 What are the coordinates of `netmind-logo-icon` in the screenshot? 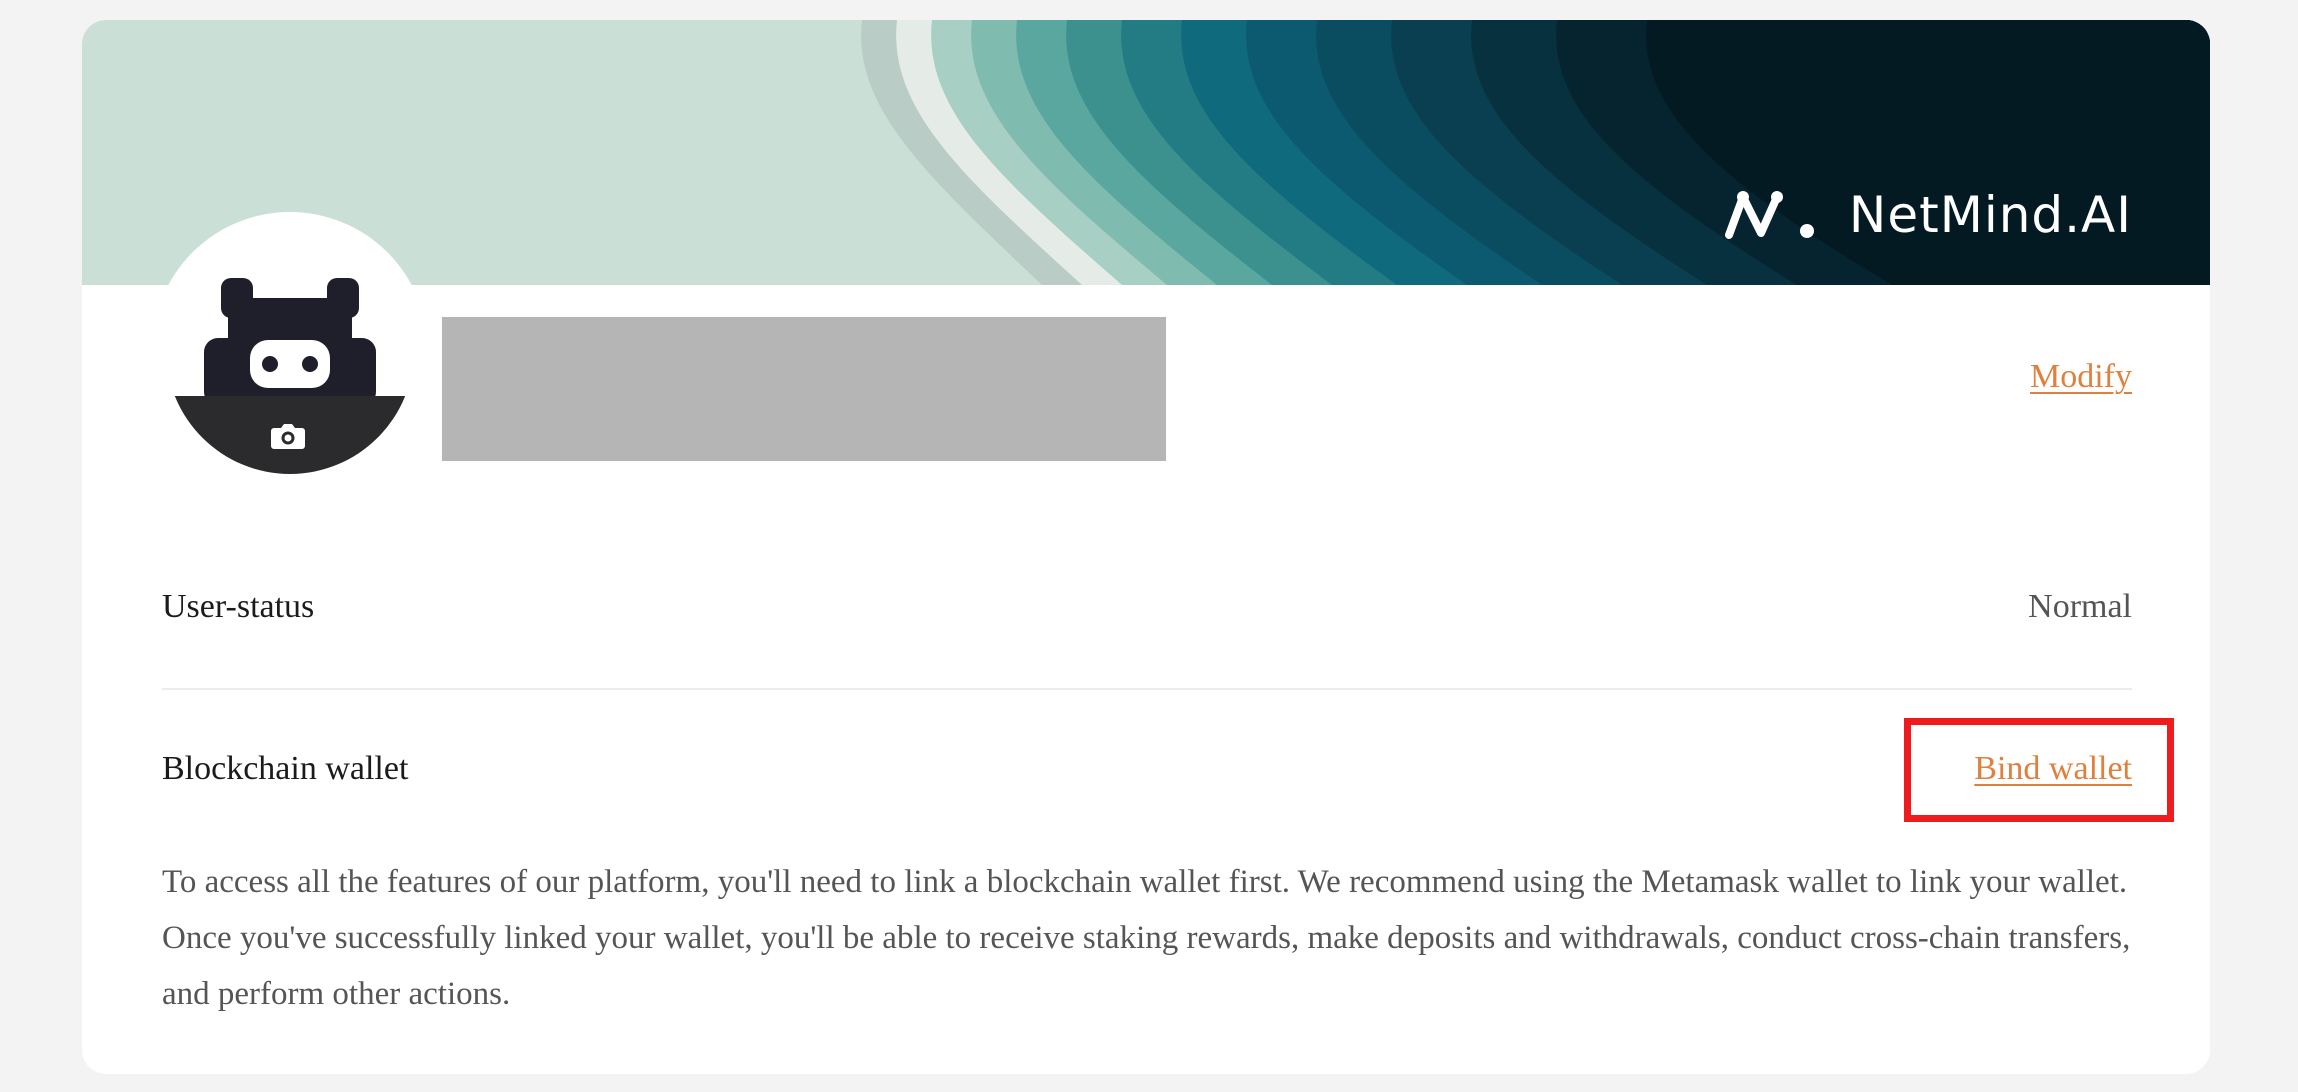 It's located at (1769, 215).